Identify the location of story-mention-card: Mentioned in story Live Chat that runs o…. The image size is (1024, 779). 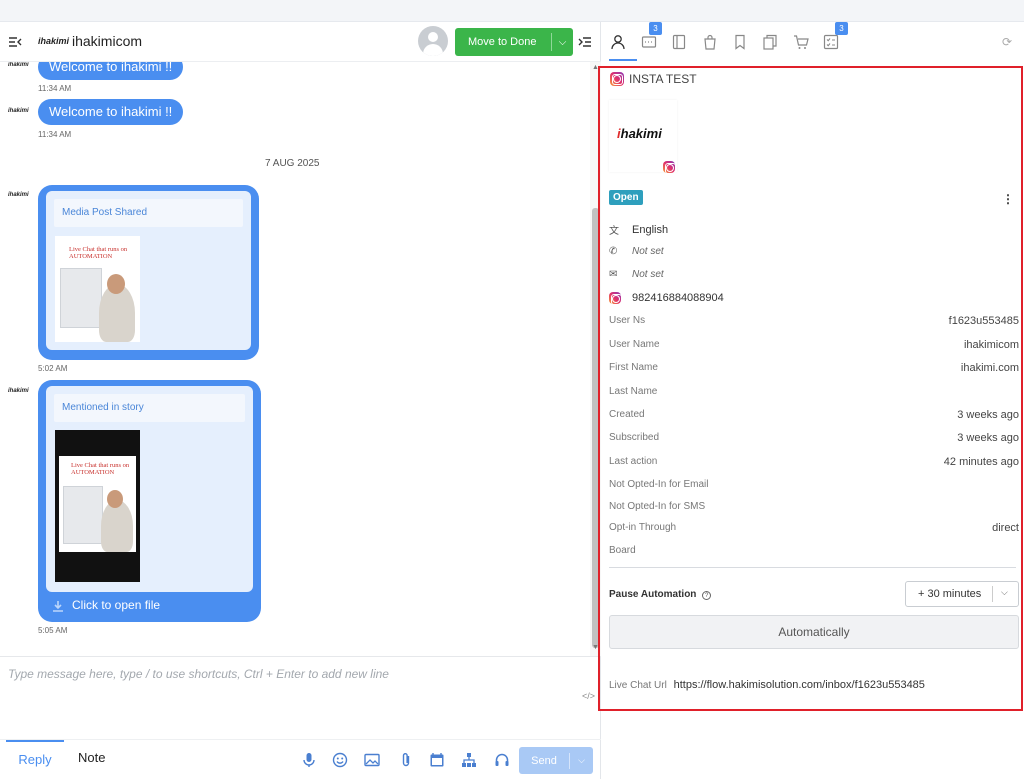
(149, 501).